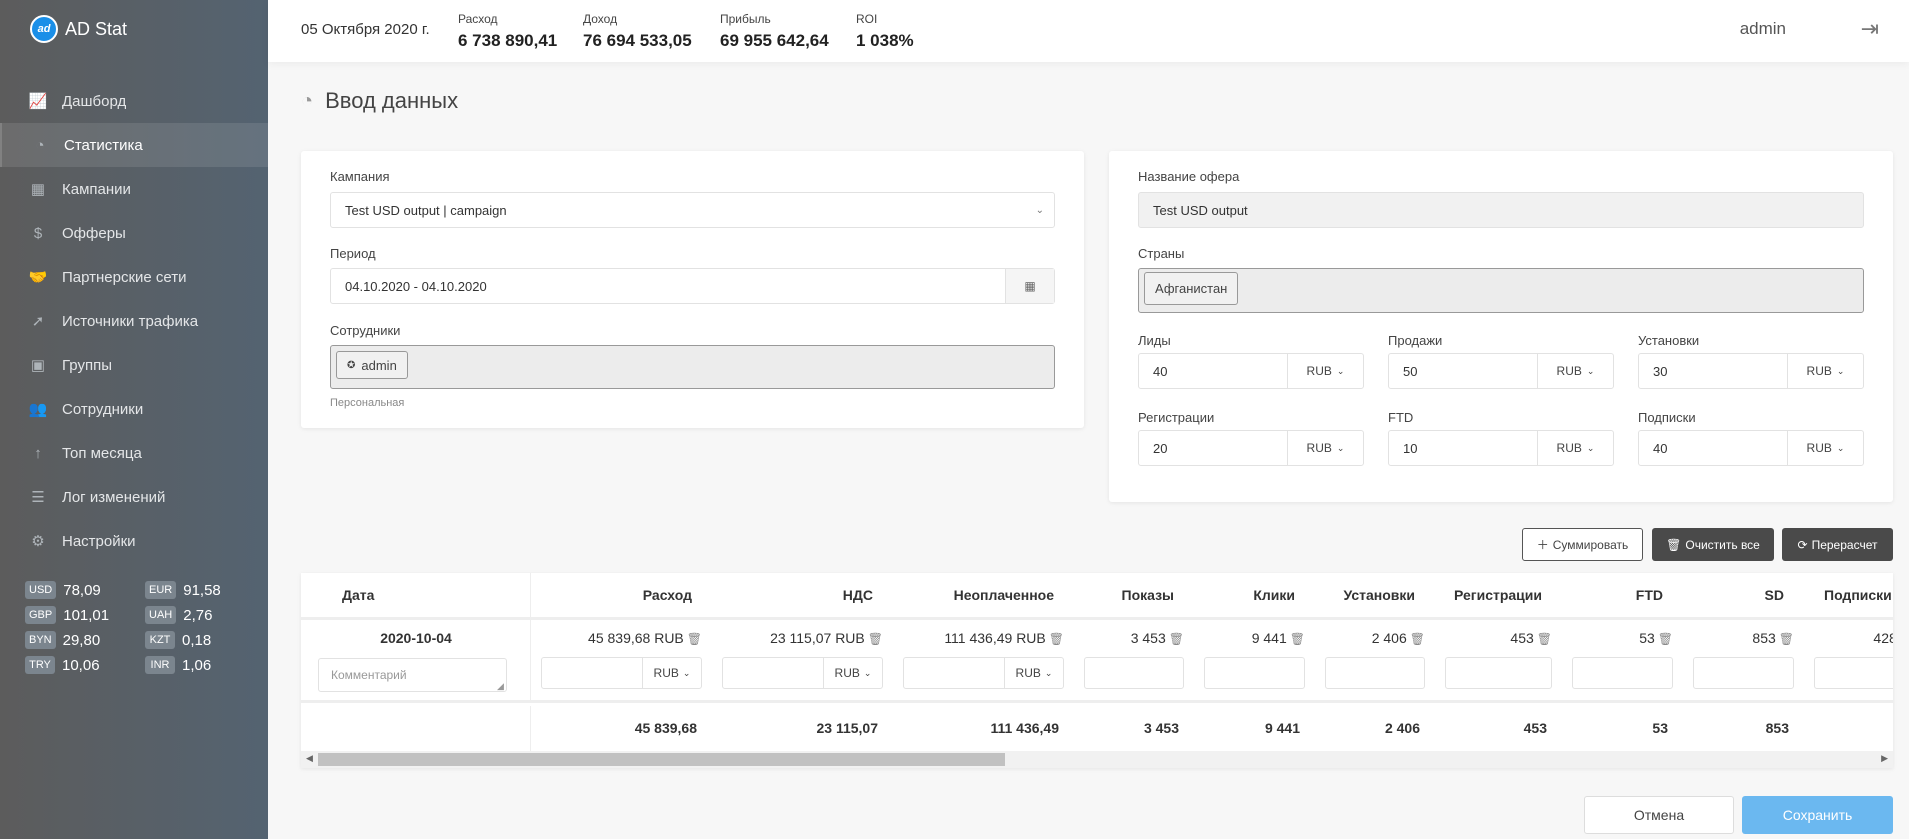 The width and height of the screenshot is (1909, 839). What do you see at coordinates (134, 453) in the screenshot?
I see `sidebar-item-8: ↑ Топ месяца` at bounding box center [134, 453].